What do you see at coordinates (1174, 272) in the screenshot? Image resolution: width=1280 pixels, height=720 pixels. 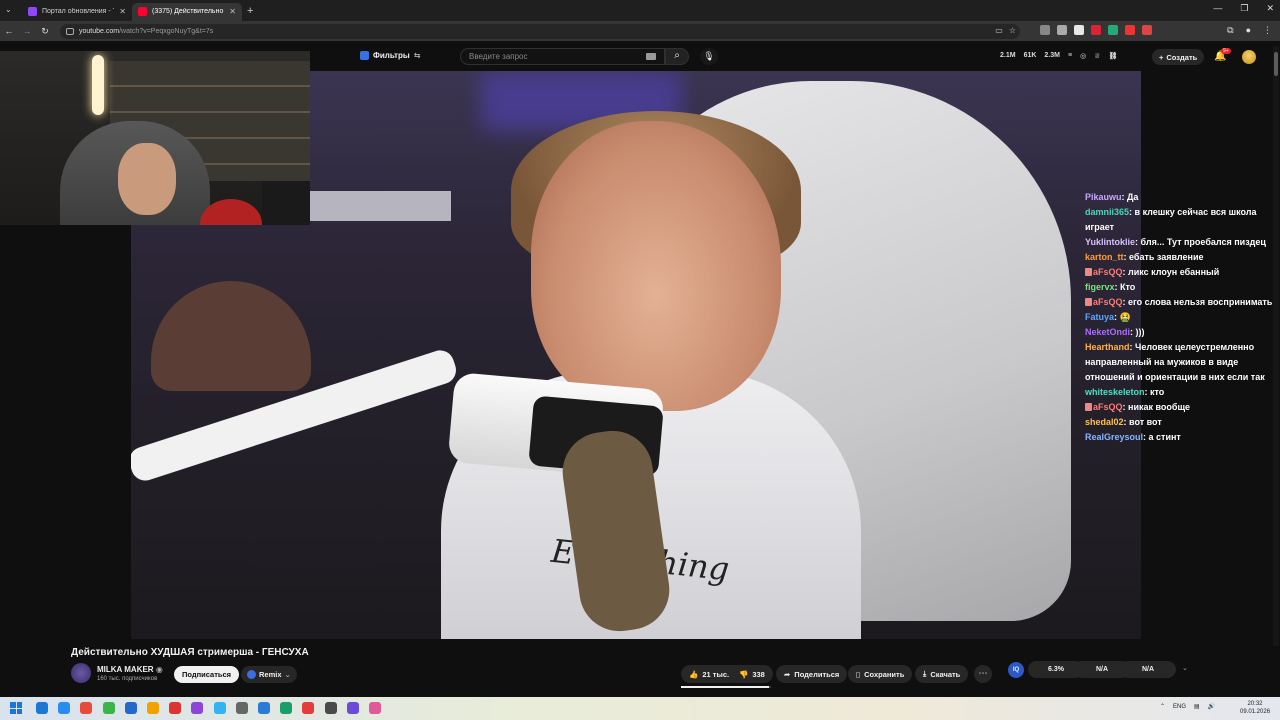 I see `chat-text: ликс клоун ебанный` at bounding box center [1174, 272].